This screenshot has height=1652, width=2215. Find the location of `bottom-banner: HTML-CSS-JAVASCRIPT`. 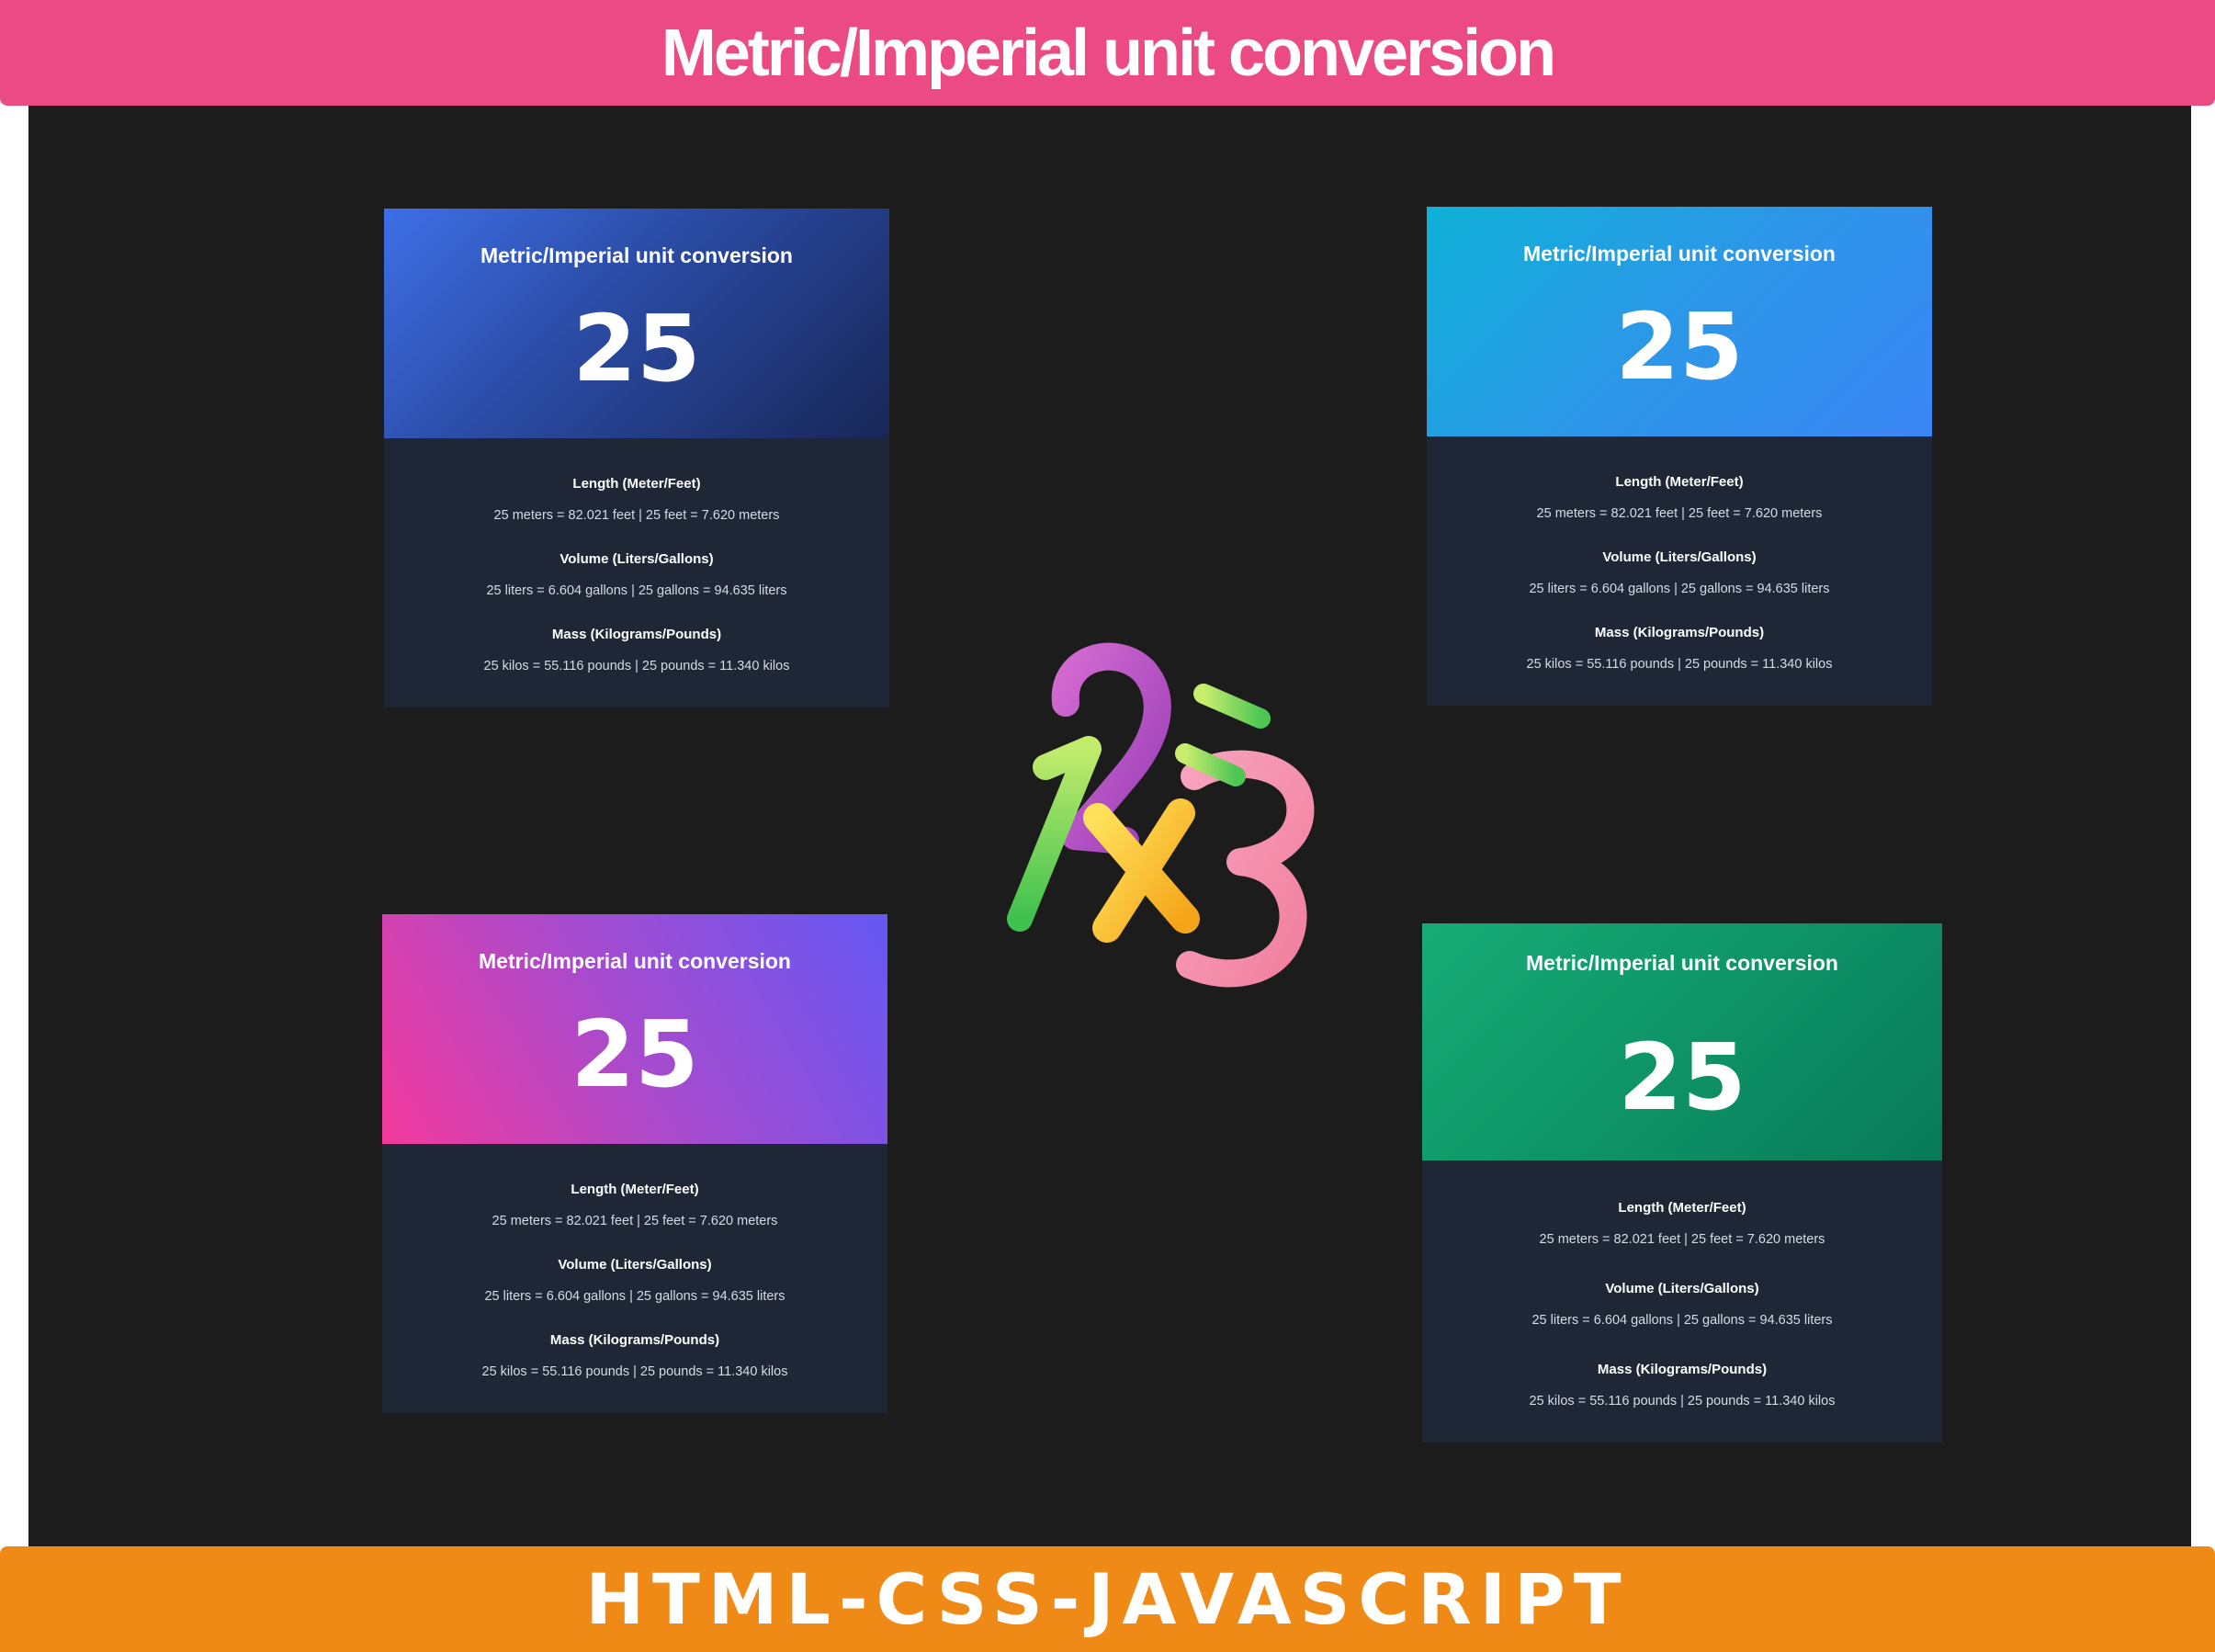

bottom-banner: HTML-CSS-JAVASCRIPT is located at coordinates (1108, 1599).